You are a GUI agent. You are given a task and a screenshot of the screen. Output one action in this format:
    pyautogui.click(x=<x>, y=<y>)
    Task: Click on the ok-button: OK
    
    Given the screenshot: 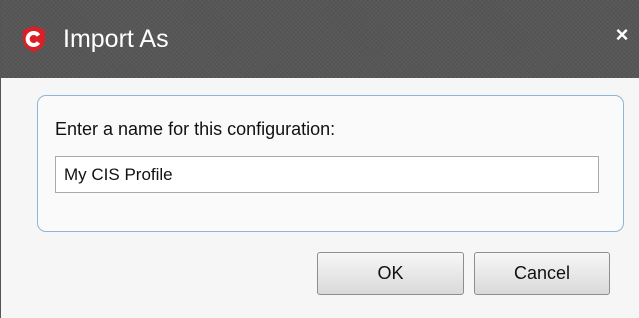 What is the action you would take?
    pyautogui.click(x=390, y=273)
    